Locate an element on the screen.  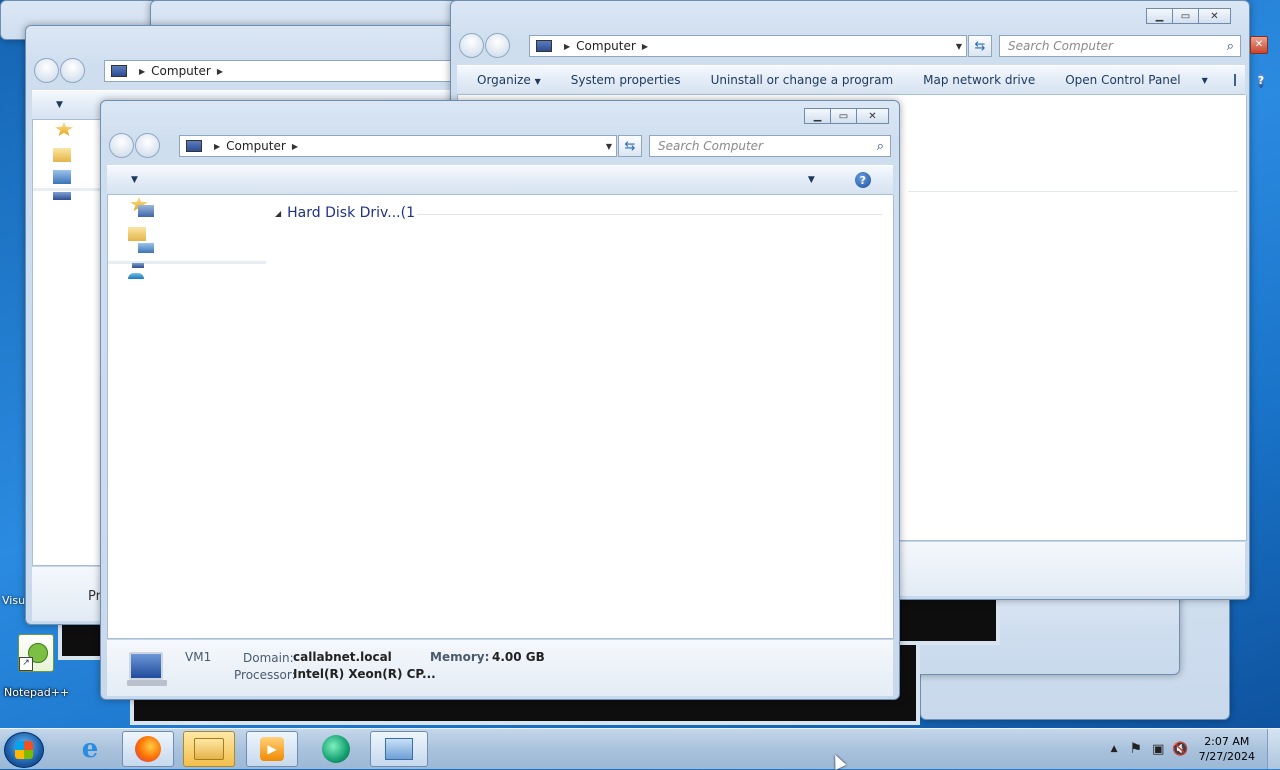
group-header-divider is located at coordinates (649, 214).